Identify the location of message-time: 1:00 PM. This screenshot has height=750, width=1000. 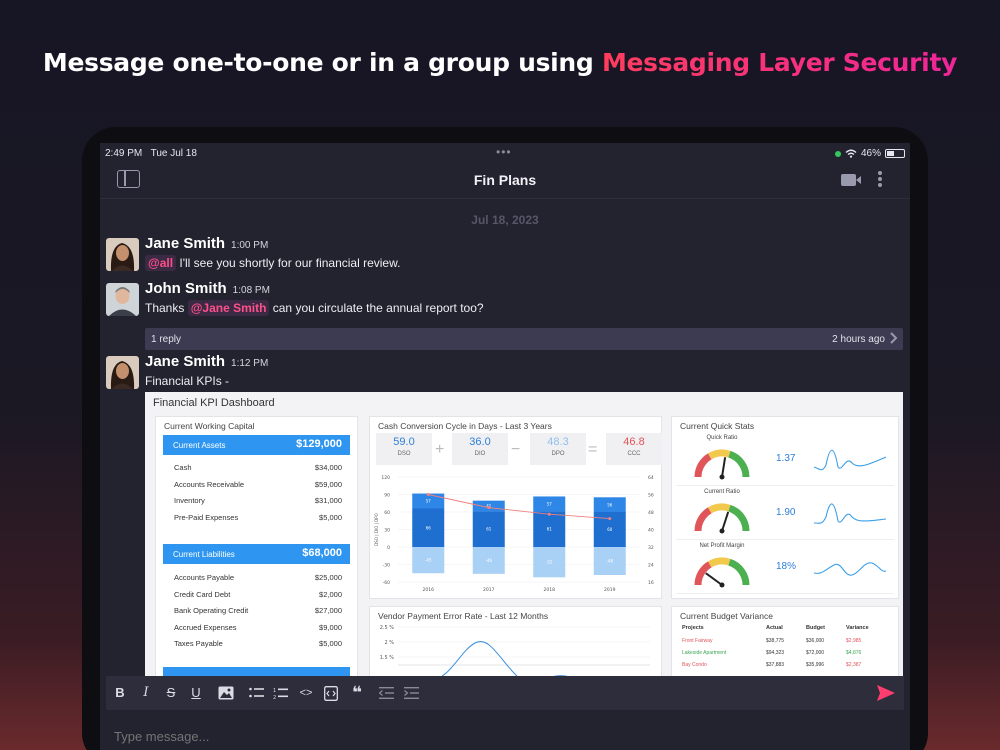
(250, 245).